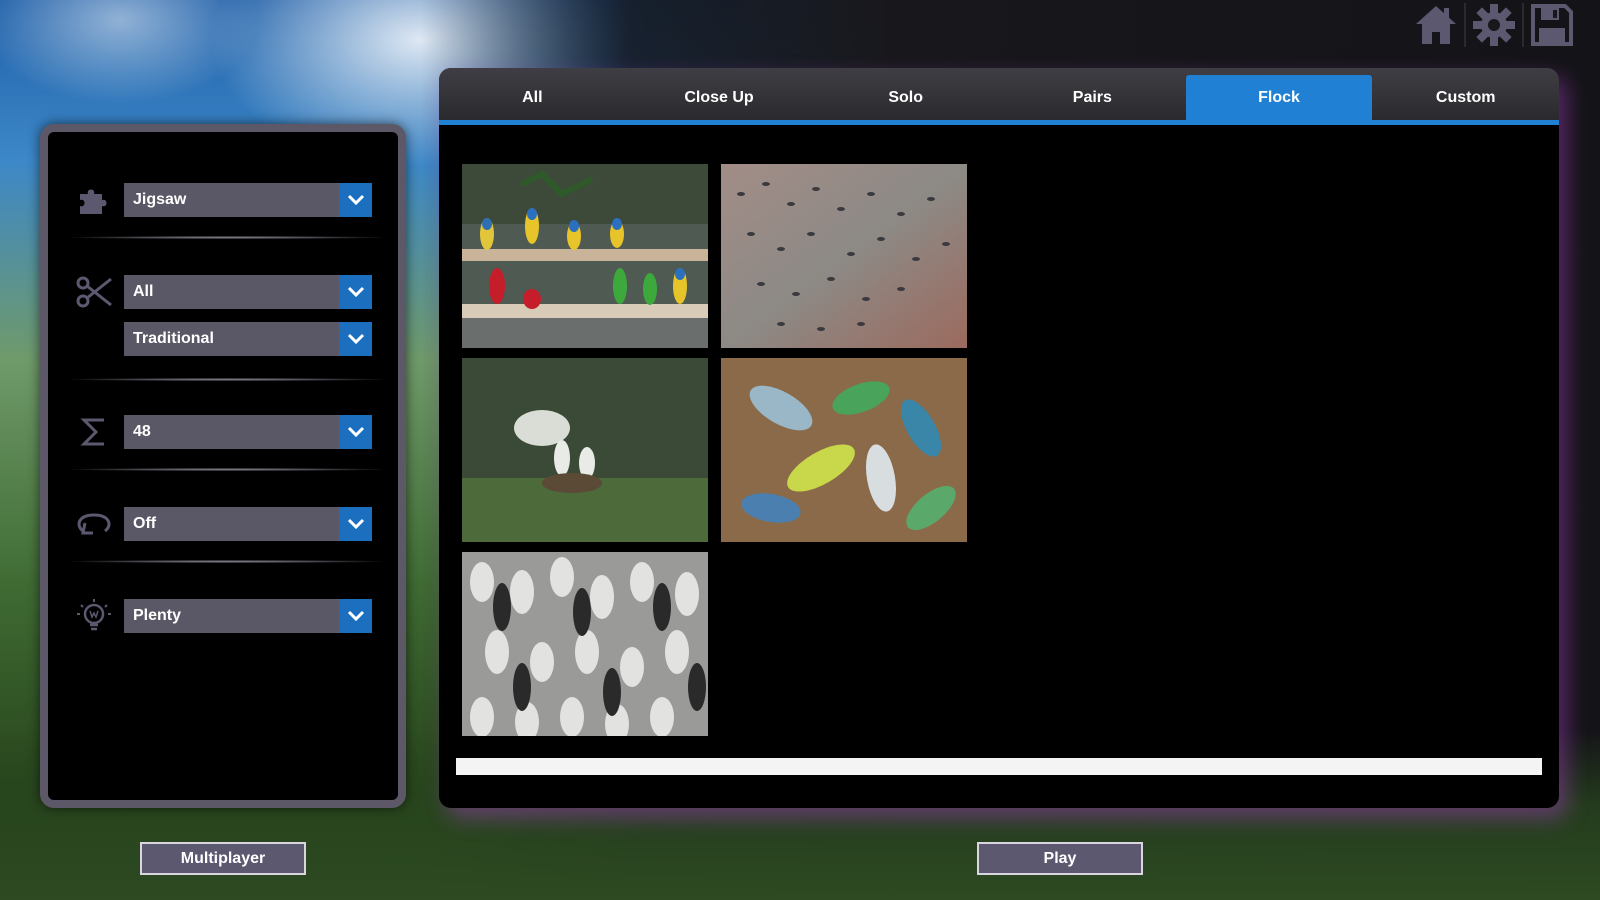  Describe the element at coordinates (173, 338) in the screenshot. I see `cut-style-value: Traditional` at that location.